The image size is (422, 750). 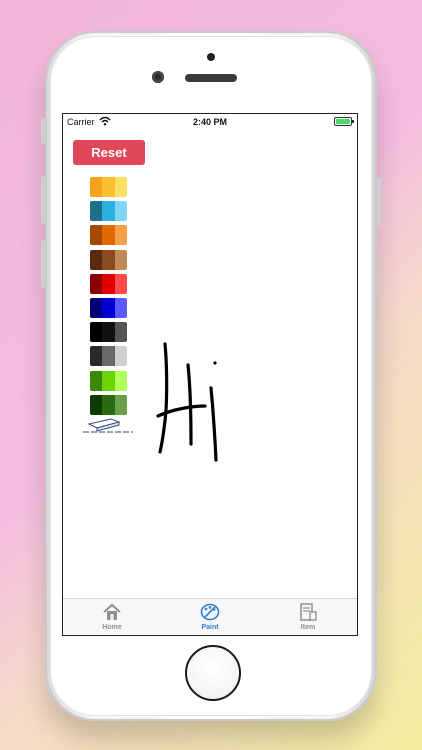 What do you see at coordinates (108, 308) in the screenshot?
I see `color-swatch-blue` at bounding box center [108, 308].